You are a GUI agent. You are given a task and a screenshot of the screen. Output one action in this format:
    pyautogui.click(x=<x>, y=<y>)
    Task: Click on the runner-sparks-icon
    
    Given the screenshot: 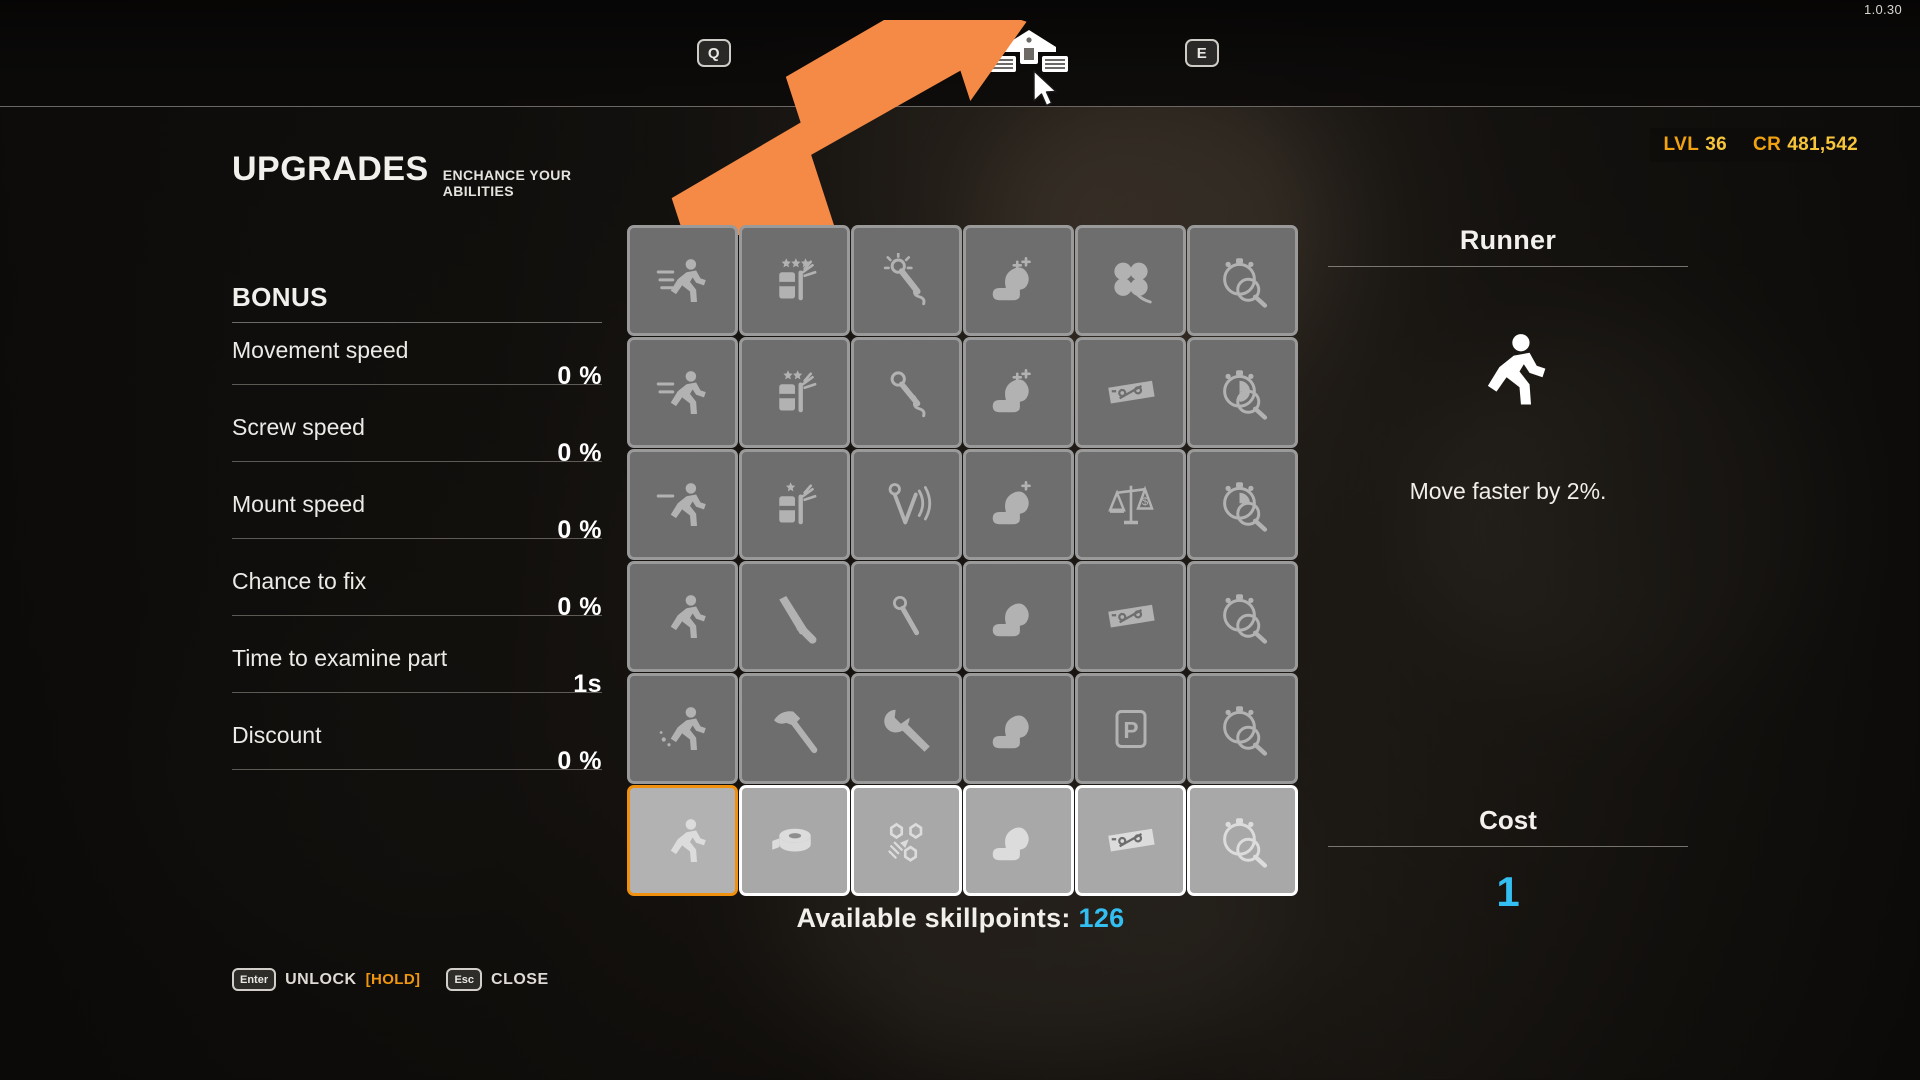 What is the action you would take?
    pyautogui.click(x=683, y=729)
    